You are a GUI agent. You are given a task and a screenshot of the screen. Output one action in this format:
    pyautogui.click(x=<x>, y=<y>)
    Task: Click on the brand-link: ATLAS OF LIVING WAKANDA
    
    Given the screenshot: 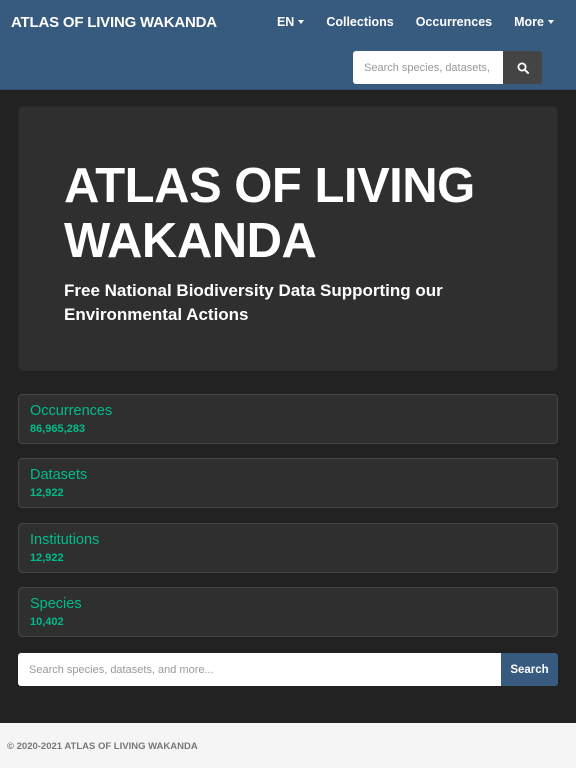 What is the action you would take?
    pyautogui.click(x=114, y=22)
    